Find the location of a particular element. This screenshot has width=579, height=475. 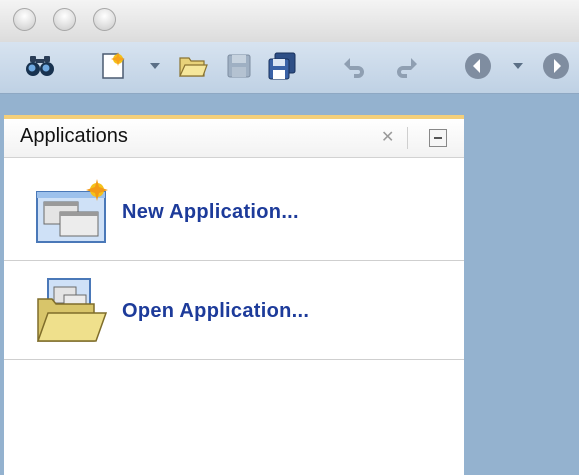

zoom-window-button is located at coordinates (104, 19).